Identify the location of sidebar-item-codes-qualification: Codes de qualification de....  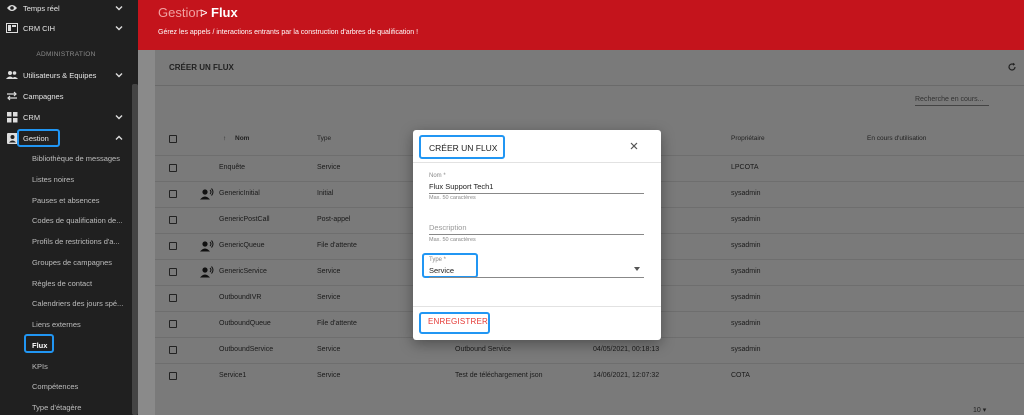
(80, 220).